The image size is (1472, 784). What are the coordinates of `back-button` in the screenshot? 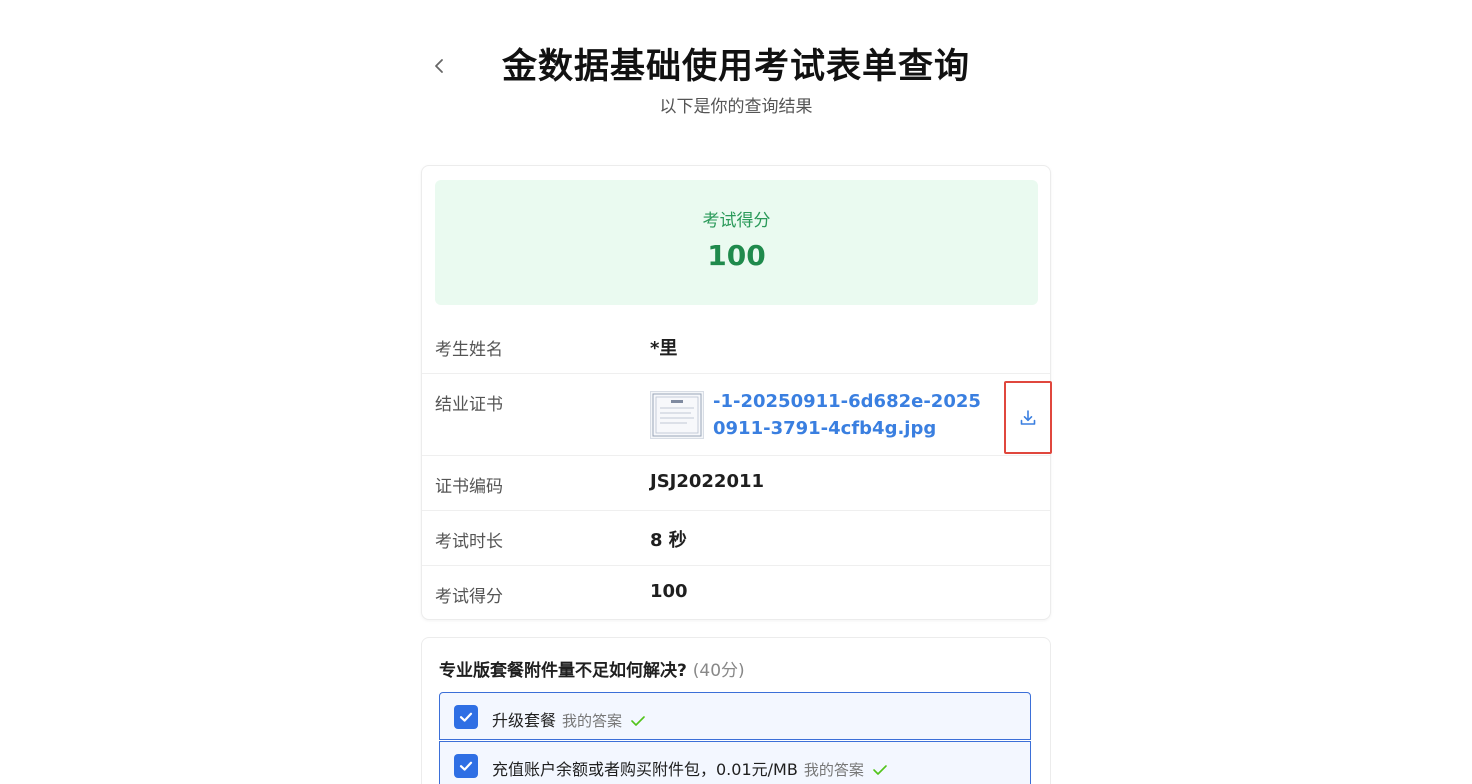 It's located at (439, 66).